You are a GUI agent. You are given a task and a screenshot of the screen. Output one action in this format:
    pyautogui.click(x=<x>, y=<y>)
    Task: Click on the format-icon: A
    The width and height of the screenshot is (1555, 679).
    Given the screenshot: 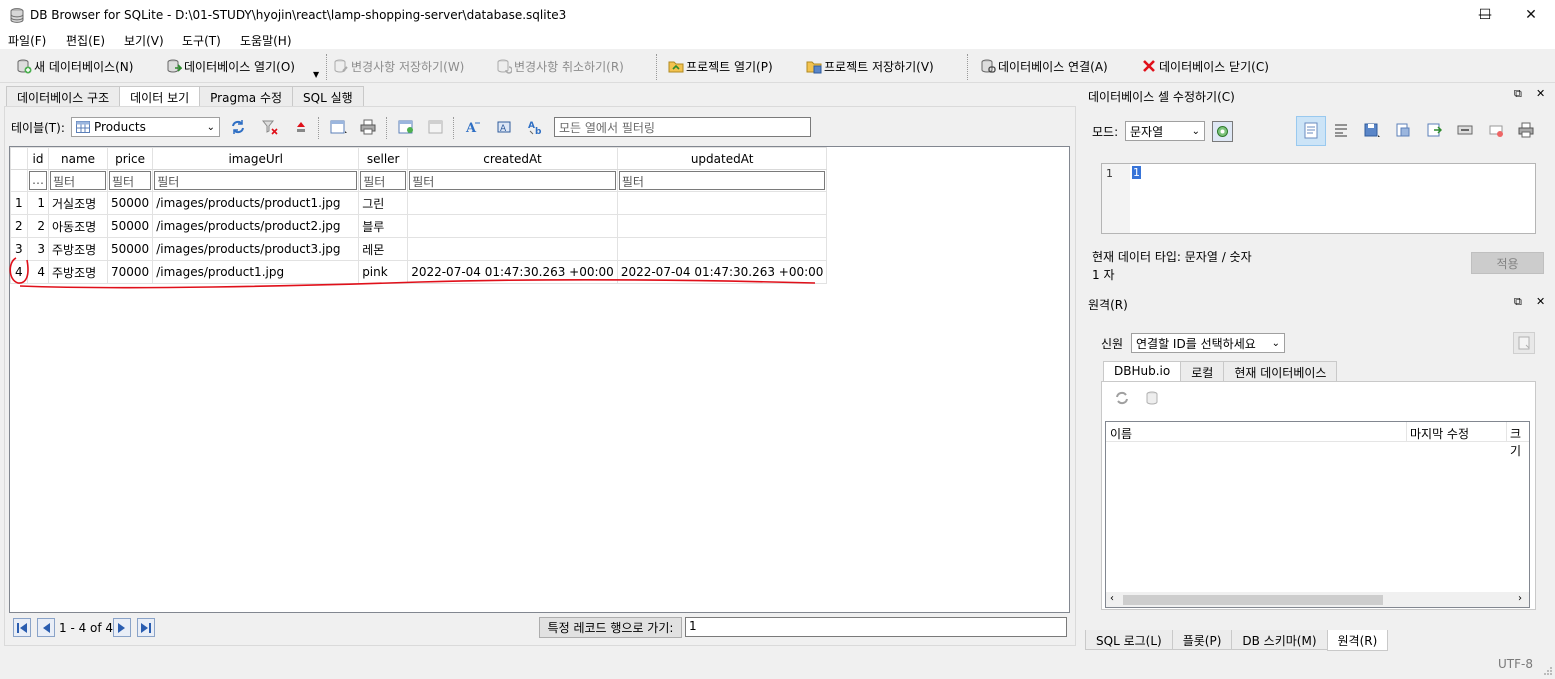 What is the action you would take?
    pyautogui.click(x=504, y=128)
    